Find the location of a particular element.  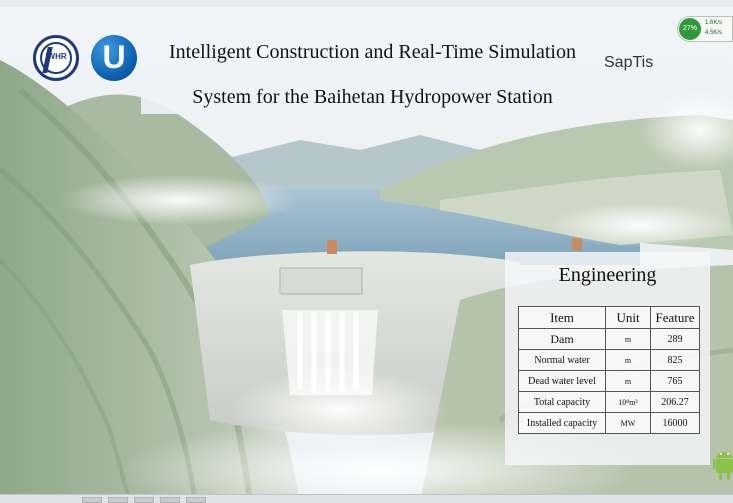

table-row: Dam m 289 is located at coordinates (609, 339).